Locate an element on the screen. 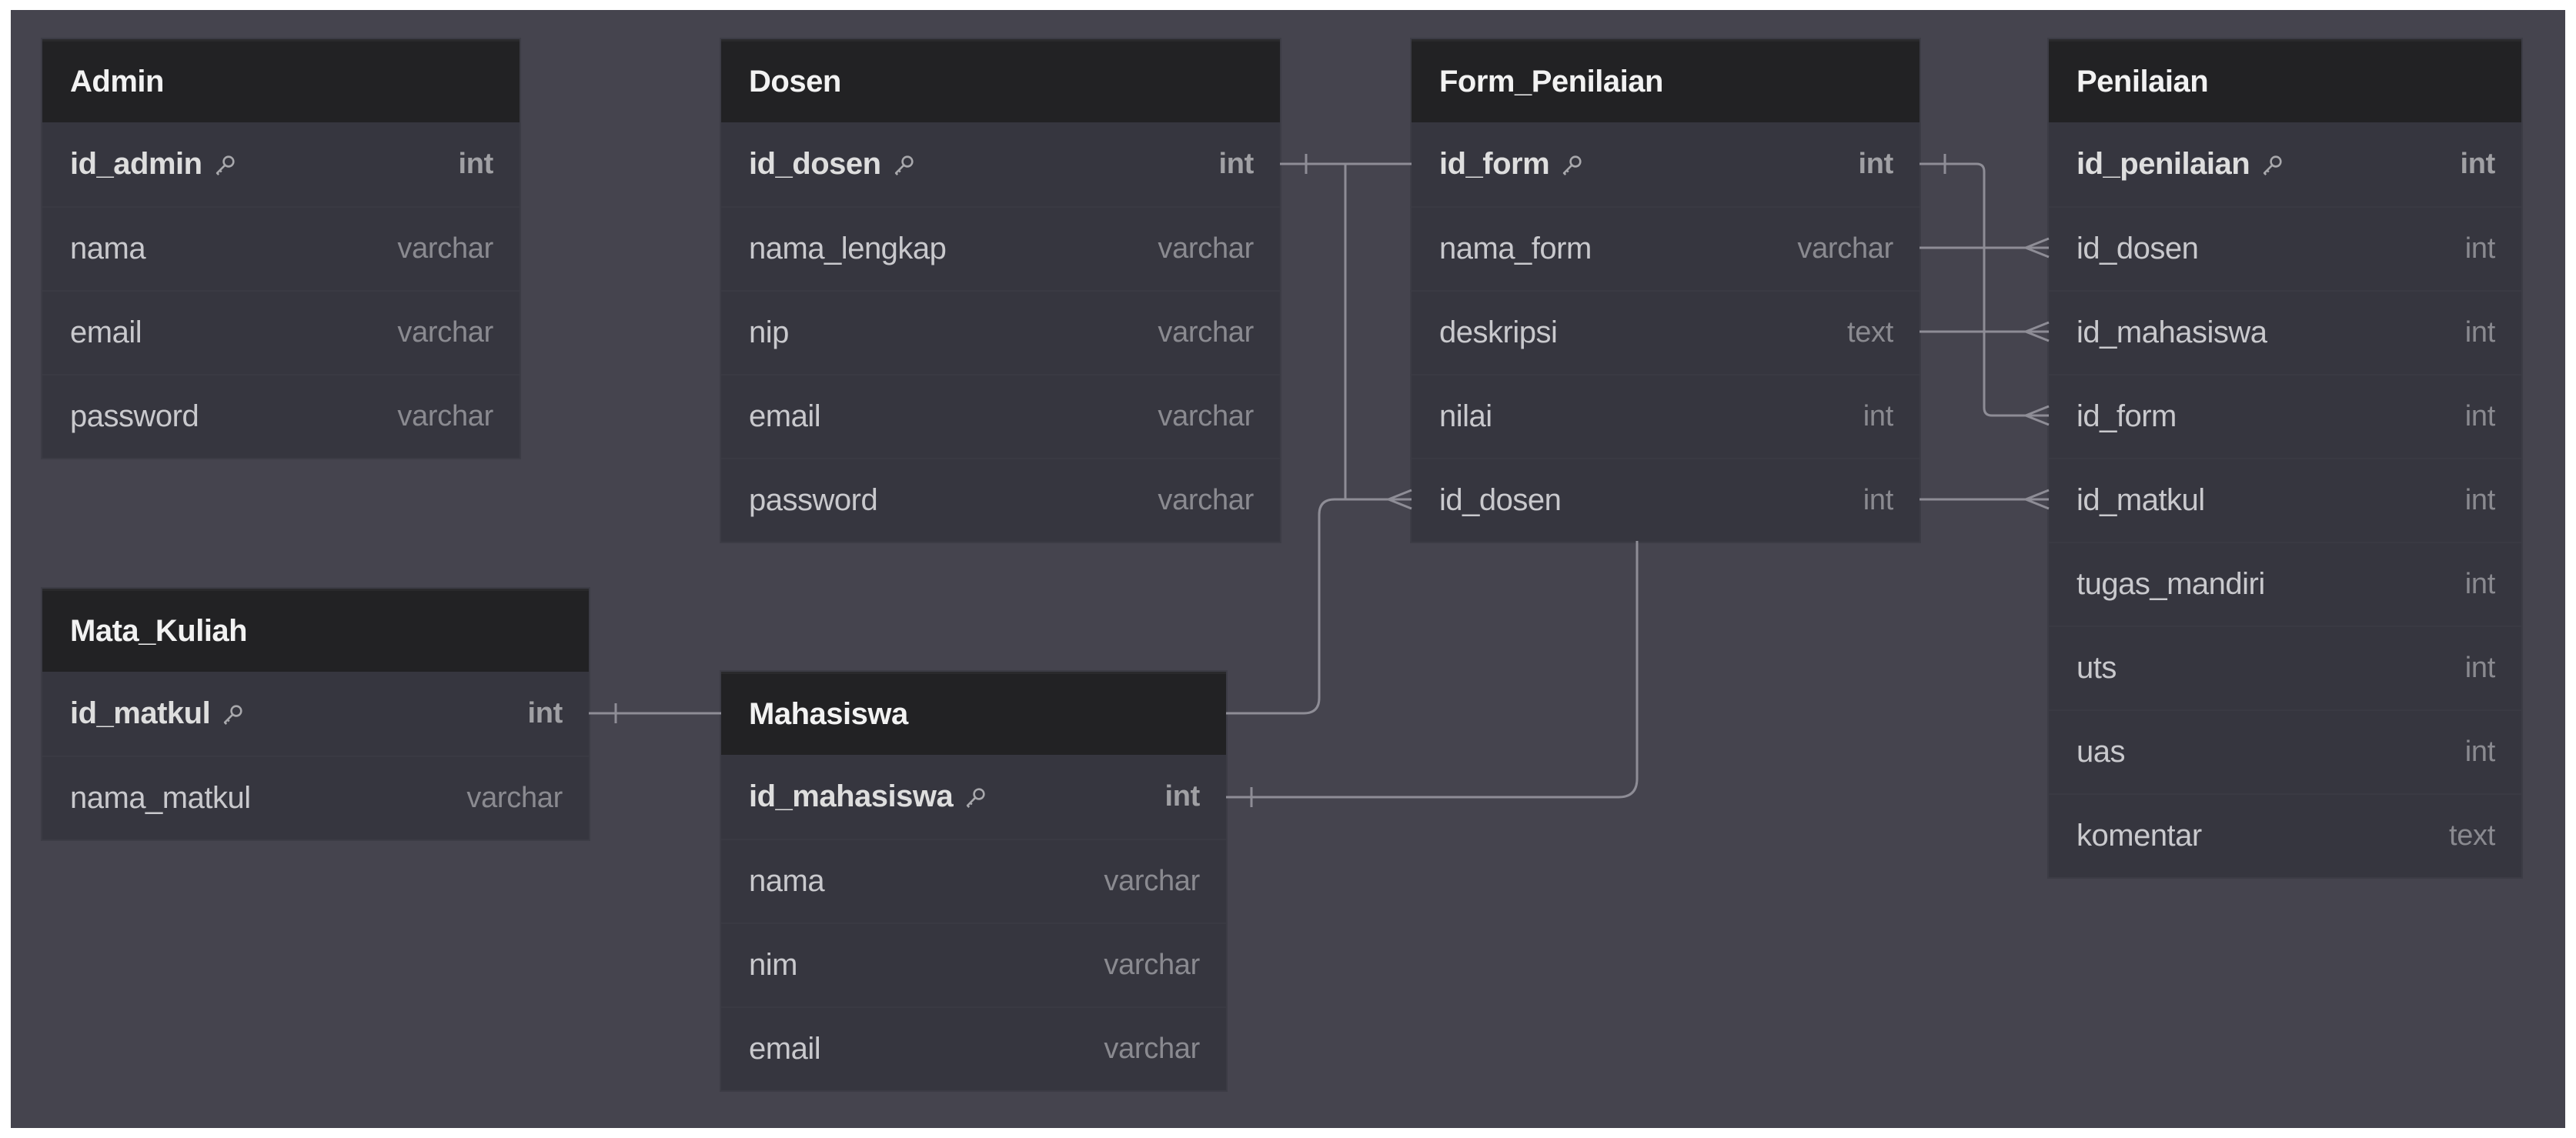  field-row: uts int is located at coordinates (2285, 667).